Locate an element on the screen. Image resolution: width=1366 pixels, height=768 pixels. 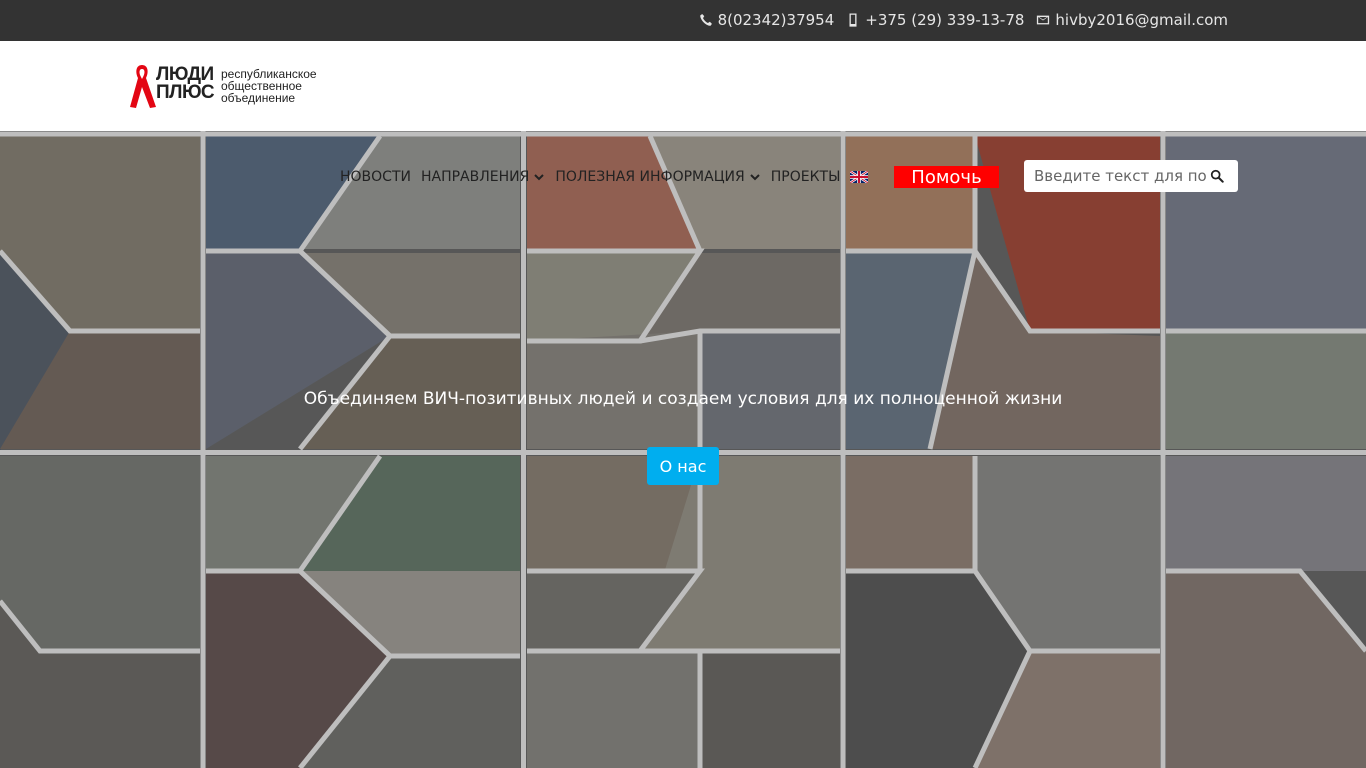
search-icon is located at coordinates (1217, 176).